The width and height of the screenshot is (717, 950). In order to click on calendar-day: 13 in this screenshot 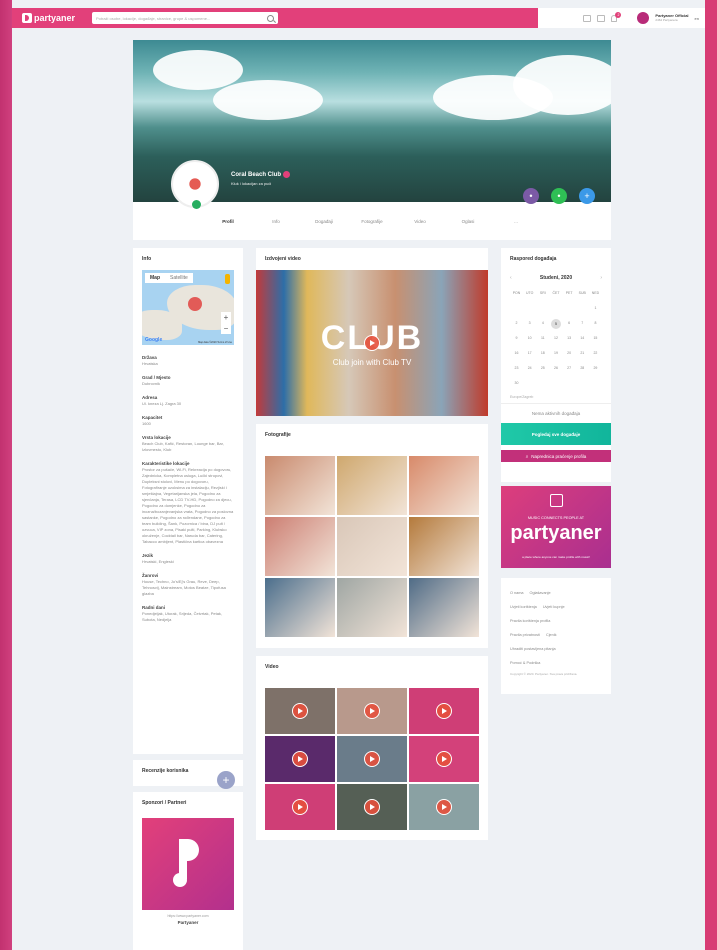, I will do `click(569, 338)`.